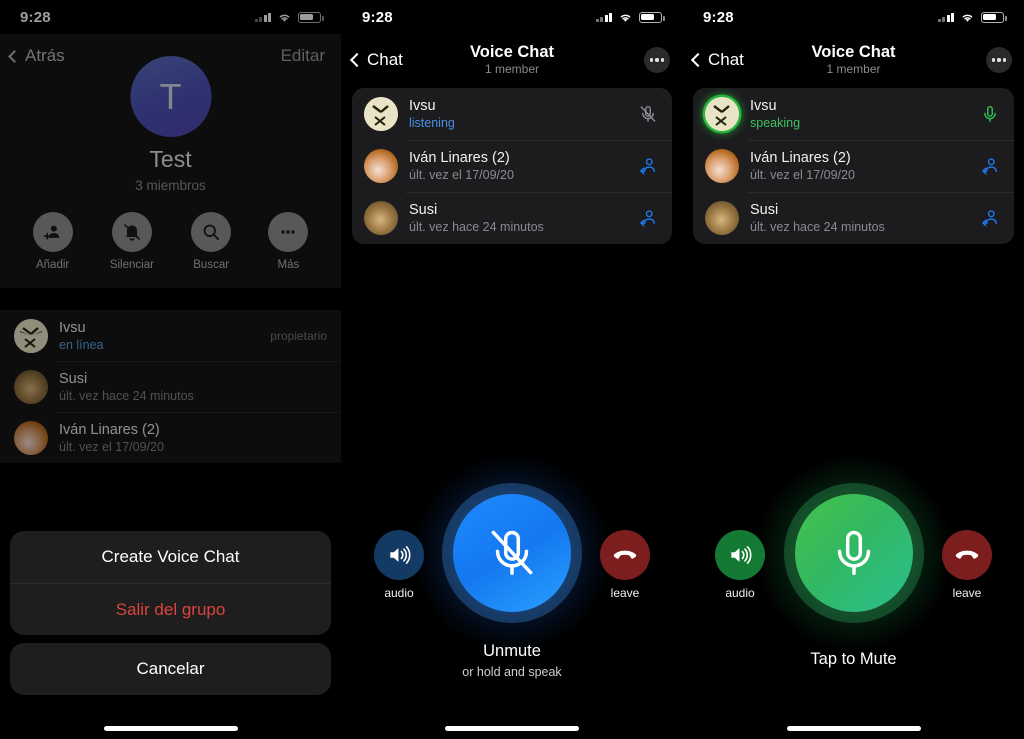  Describe the element at coordinates (170, 609) in the screenshot. I see `leave-group-button: Salir del grupo` at that location.